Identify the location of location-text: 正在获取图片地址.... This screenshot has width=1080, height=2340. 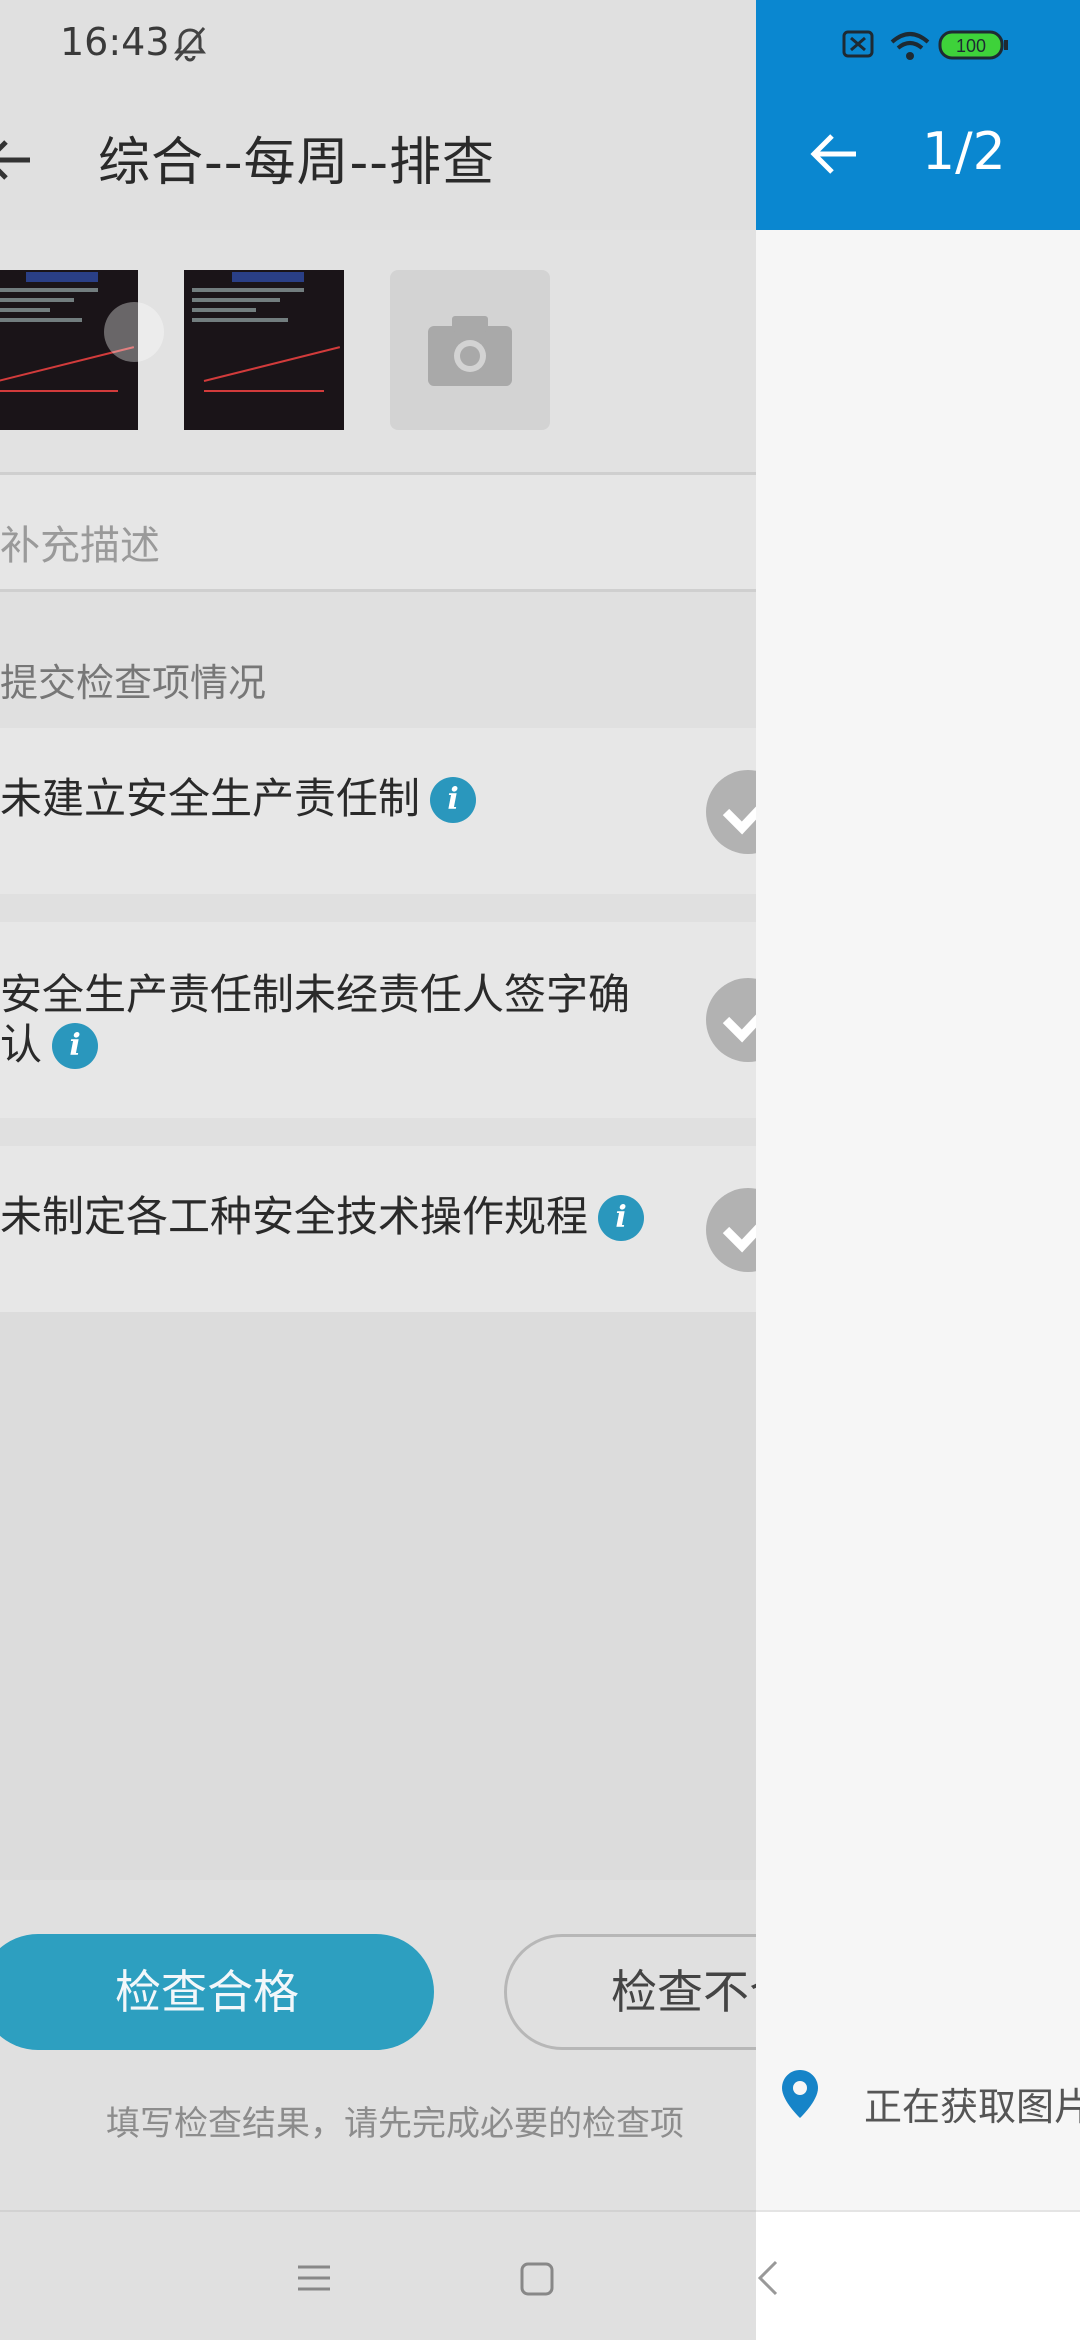
(972, 2107).